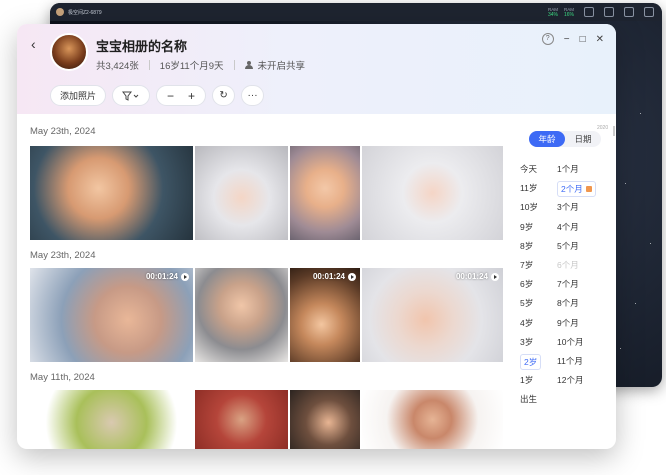 This screenshot has width=666, height=475. What do you see at coordinates (576, 305) in the screenshot?
I see `index-item: 8个月` at bounding box center [576, 305].